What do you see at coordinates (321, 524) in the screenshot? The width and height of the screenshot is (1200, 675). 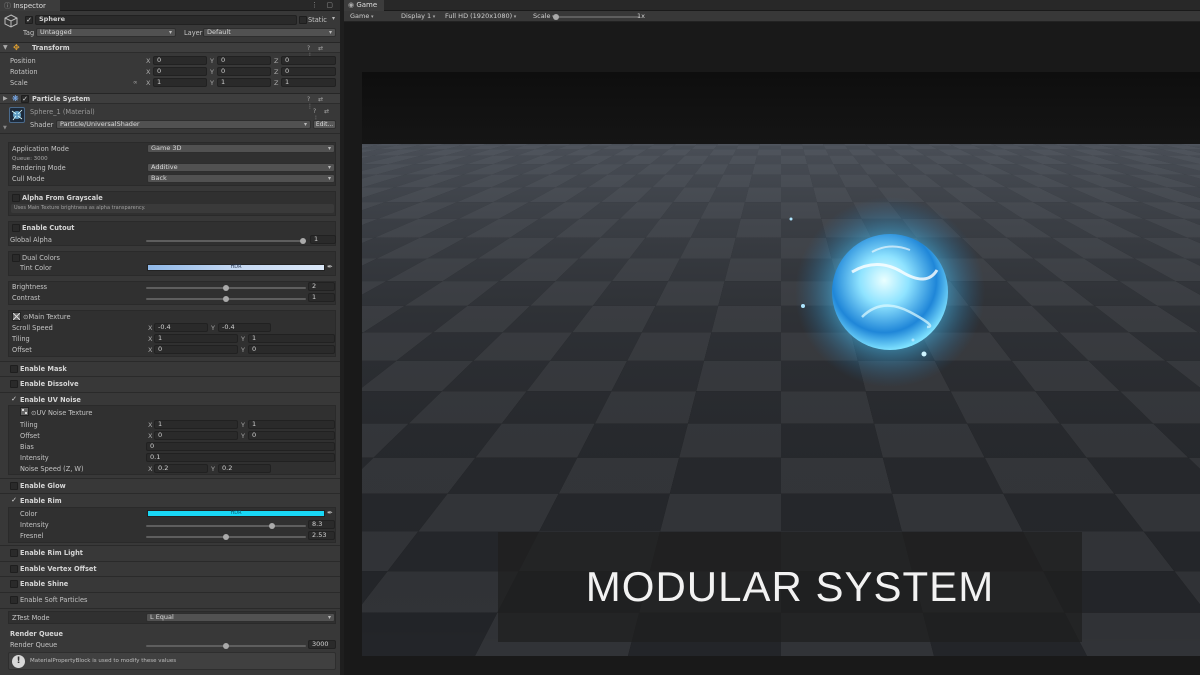 I see `rim-intensity-field: 8.3` at bounding box center [321, 524].